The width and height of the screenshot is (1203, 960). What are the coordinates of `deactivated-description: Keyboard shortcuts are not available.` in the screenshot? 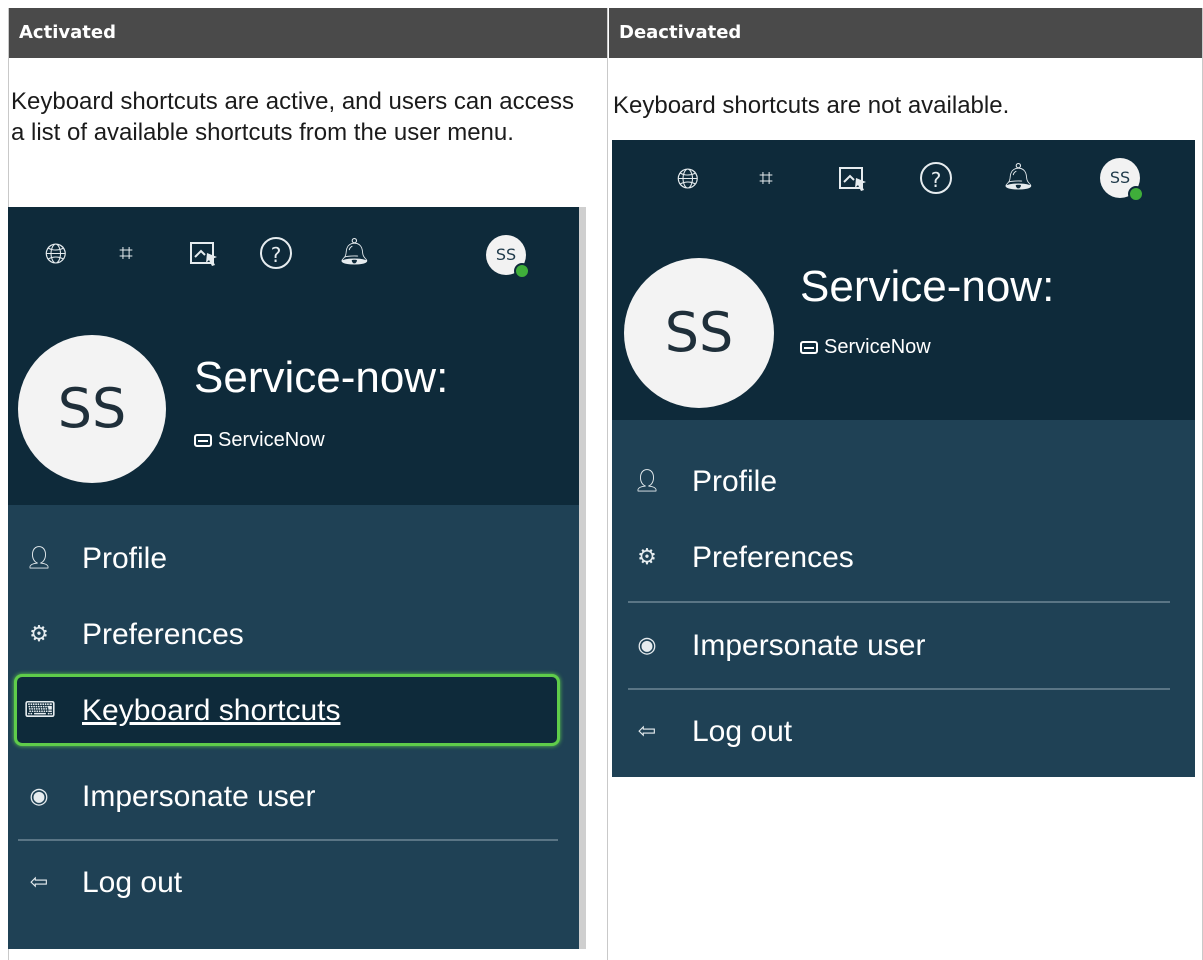 It's located at (811, 105).